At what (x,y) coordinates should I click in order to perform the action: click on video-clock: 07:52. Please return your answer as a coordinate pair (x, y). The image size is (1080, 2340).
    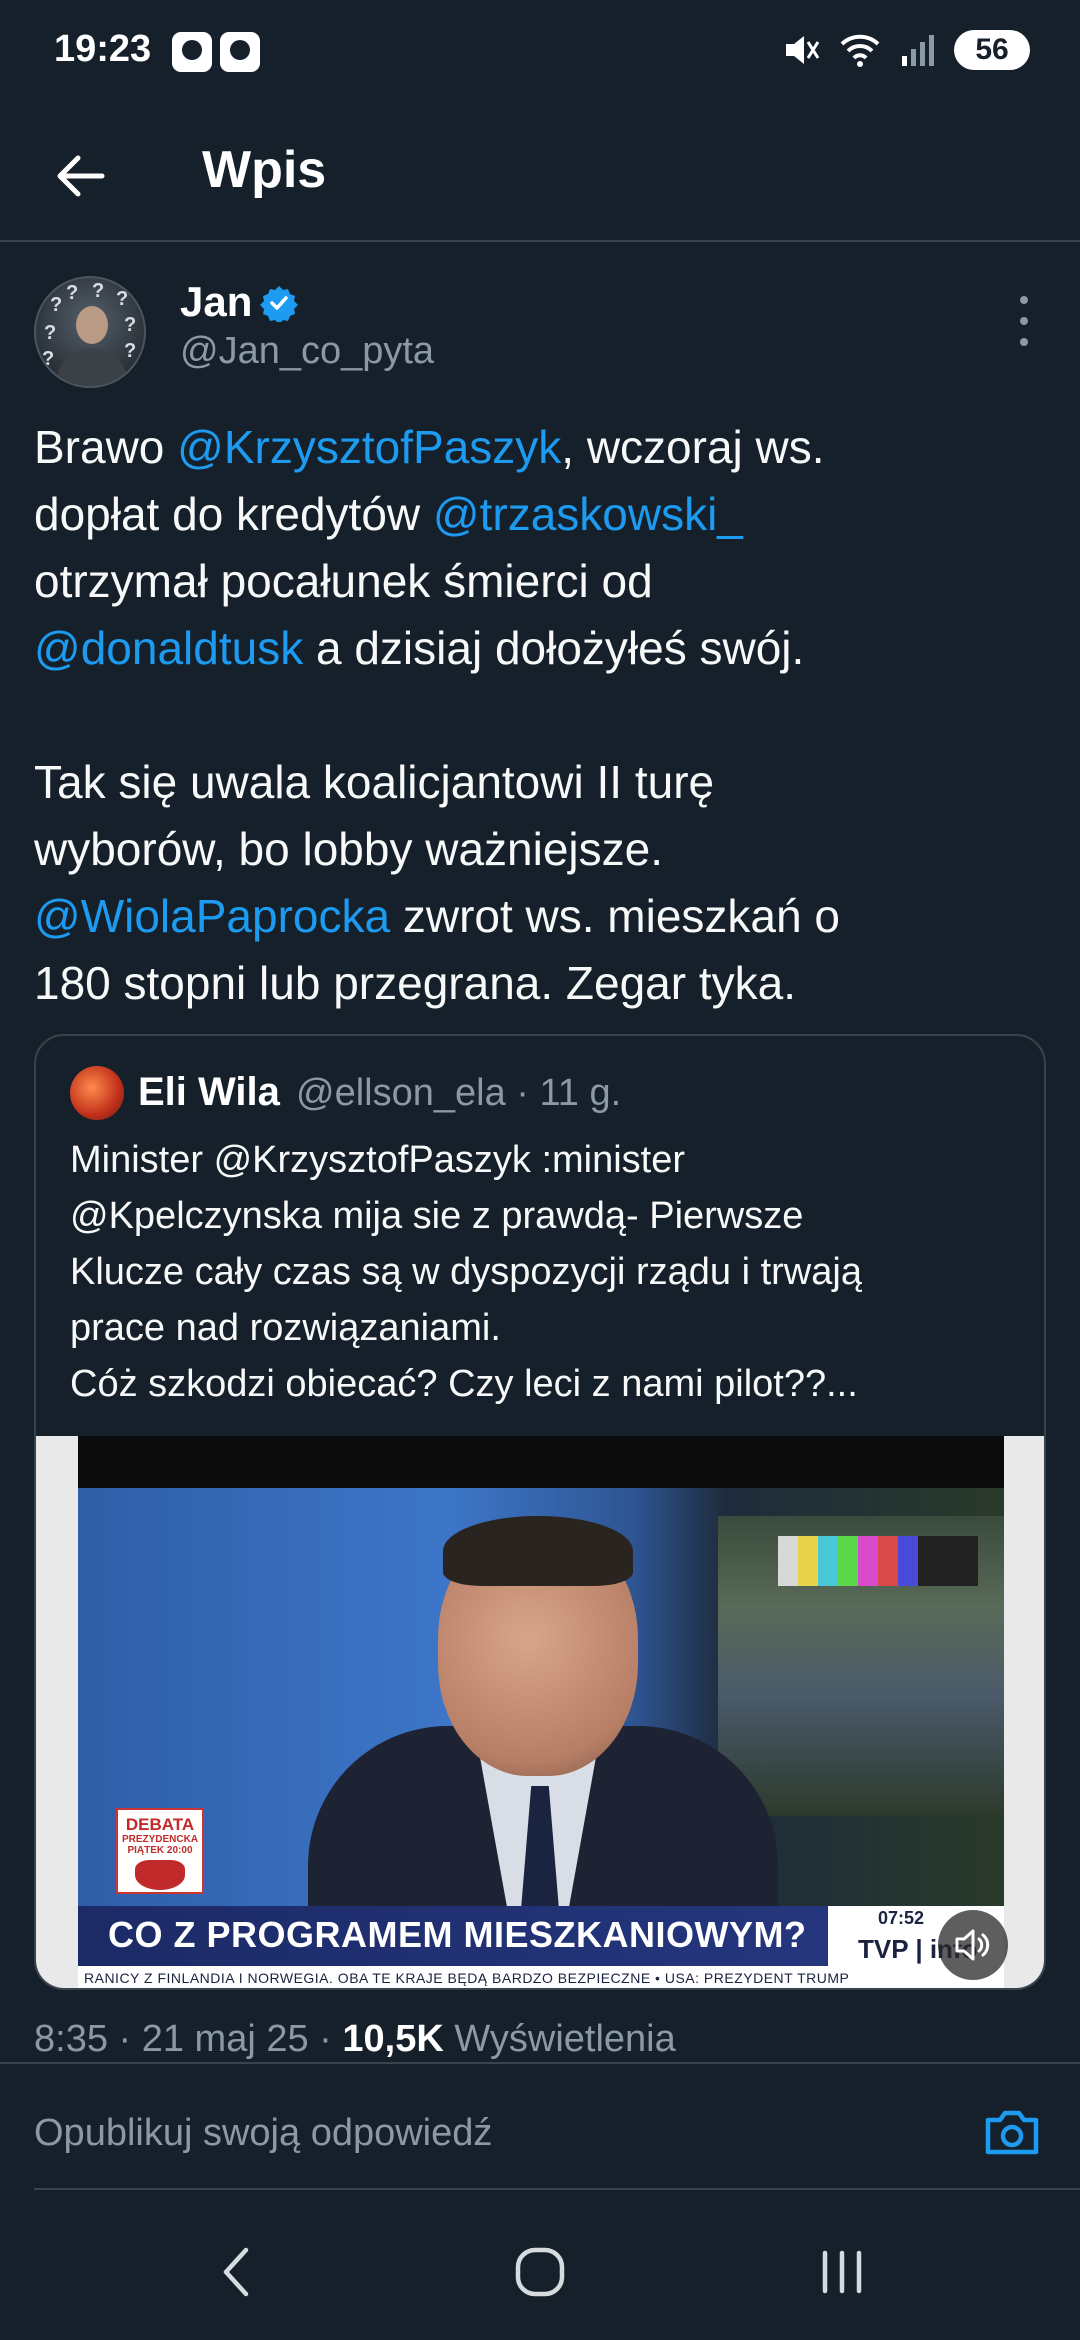
    Looking at the image, I should click on (901, 1918).